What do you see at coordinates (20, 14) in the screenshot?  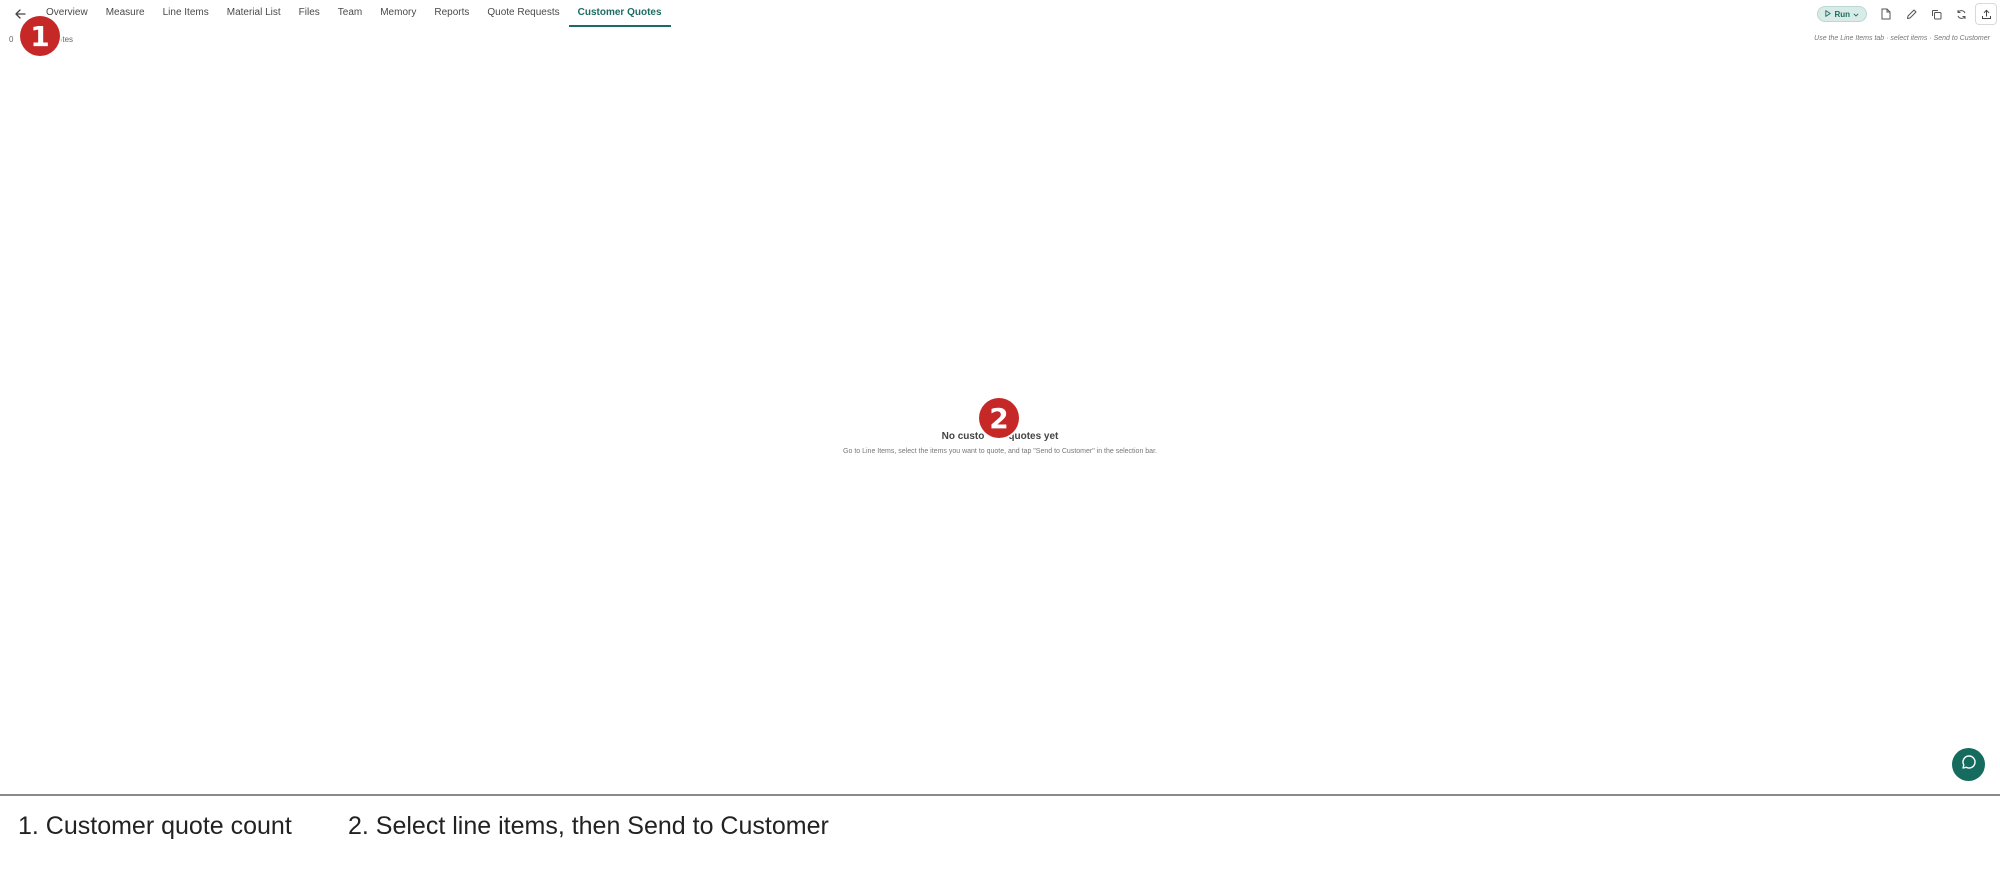 I see `back-arrow-icon` at bounding box center [20, 14].